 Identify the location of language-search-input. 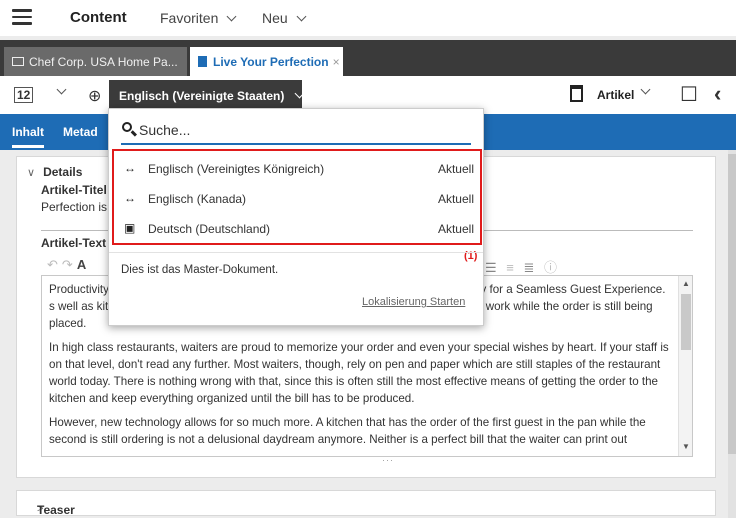
(299, 130).